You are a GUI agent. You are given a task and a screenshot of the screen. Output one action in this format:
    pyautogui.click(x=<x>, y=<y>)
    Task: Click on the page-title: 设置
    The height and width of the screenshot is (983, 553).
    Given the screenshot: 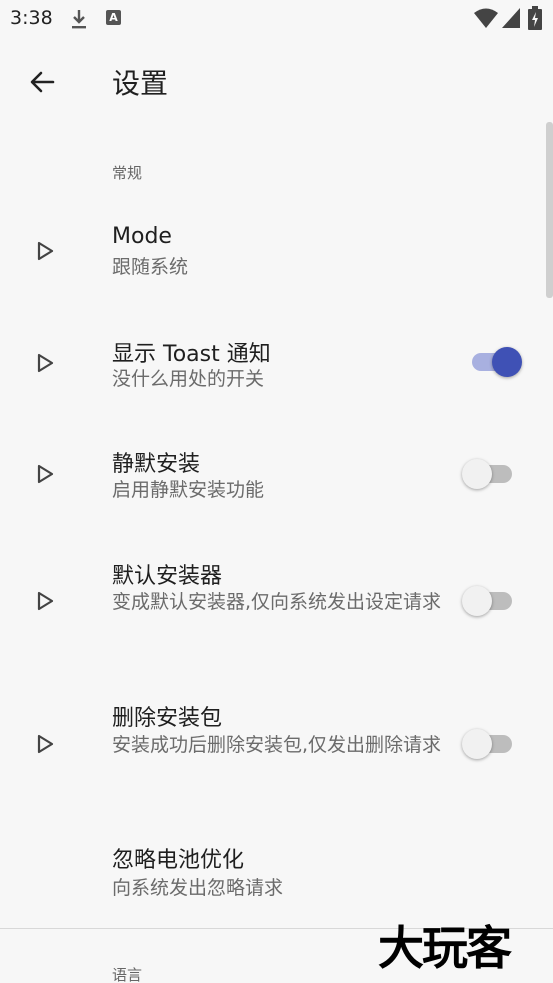 What is the action you would take?
    pyautogui.click(x=140, y=83)
    